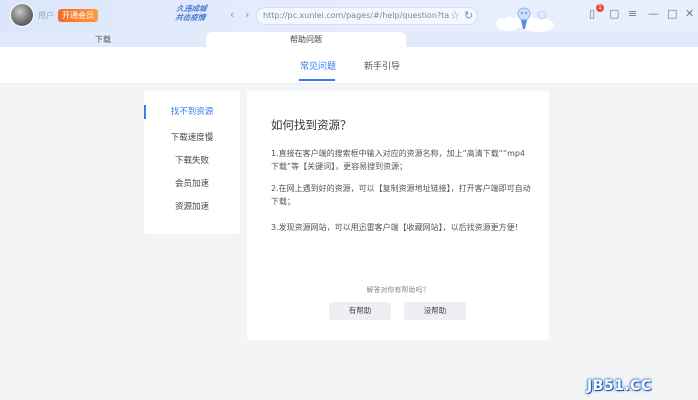 Image resolution: width=698 pixels, height=400 pixels. Describe the element at coordinates (435, 311) in the screenshot. I see `helpful-no-button: 没帮助` at that location.